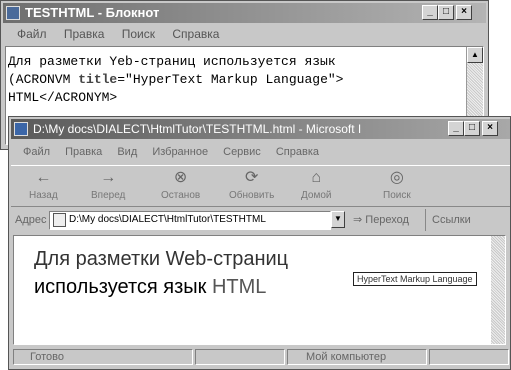  What do you see at coordinates (446, 12) in the screenshot?
I see `maximize-button: □` at bounding box center [446, 12].